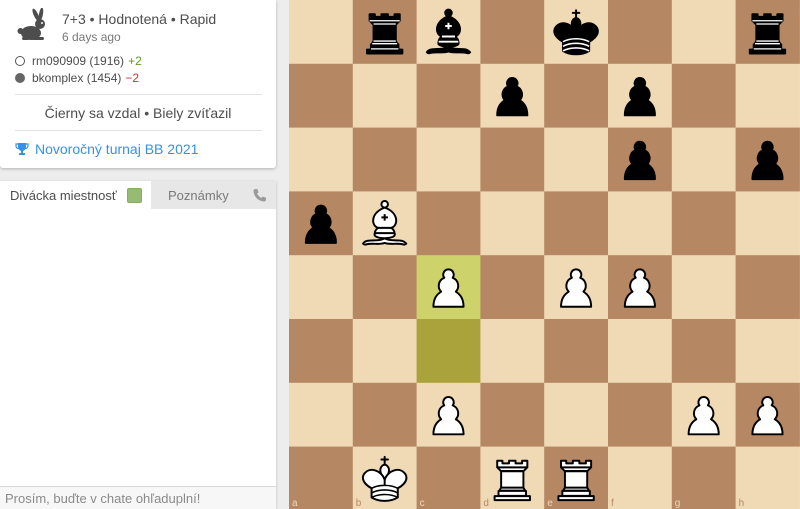  I want to click on file-label: d, so click(486, 503).